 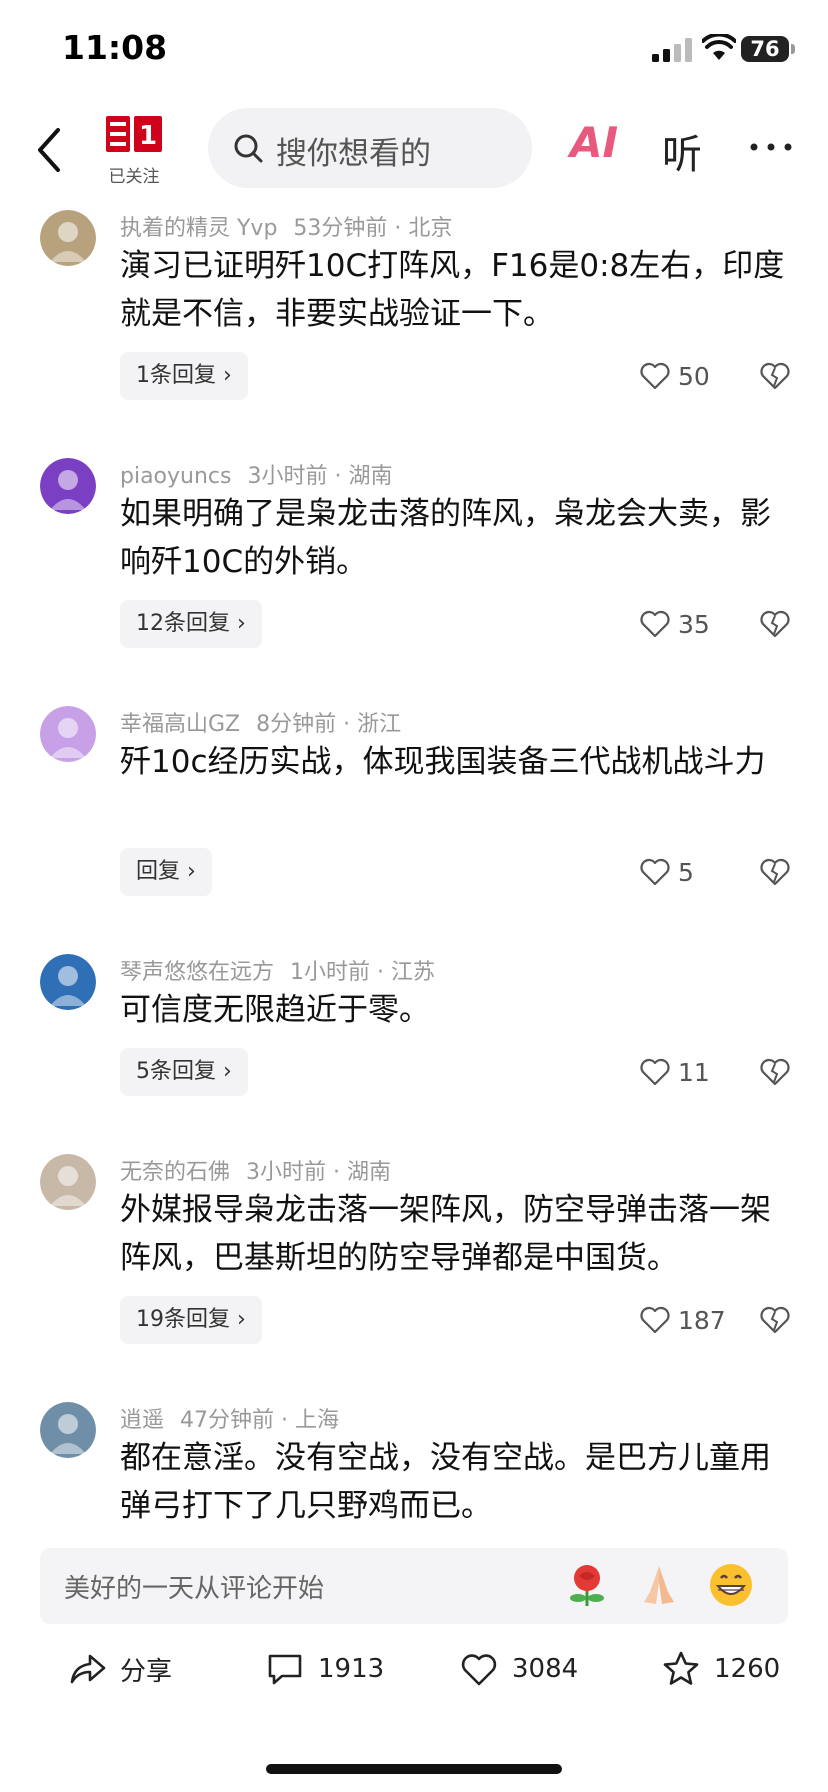 What do you see at coordinates (285, 1669) in the screenshot?
I see `comment-icon` at bounding box center [285, 1669].